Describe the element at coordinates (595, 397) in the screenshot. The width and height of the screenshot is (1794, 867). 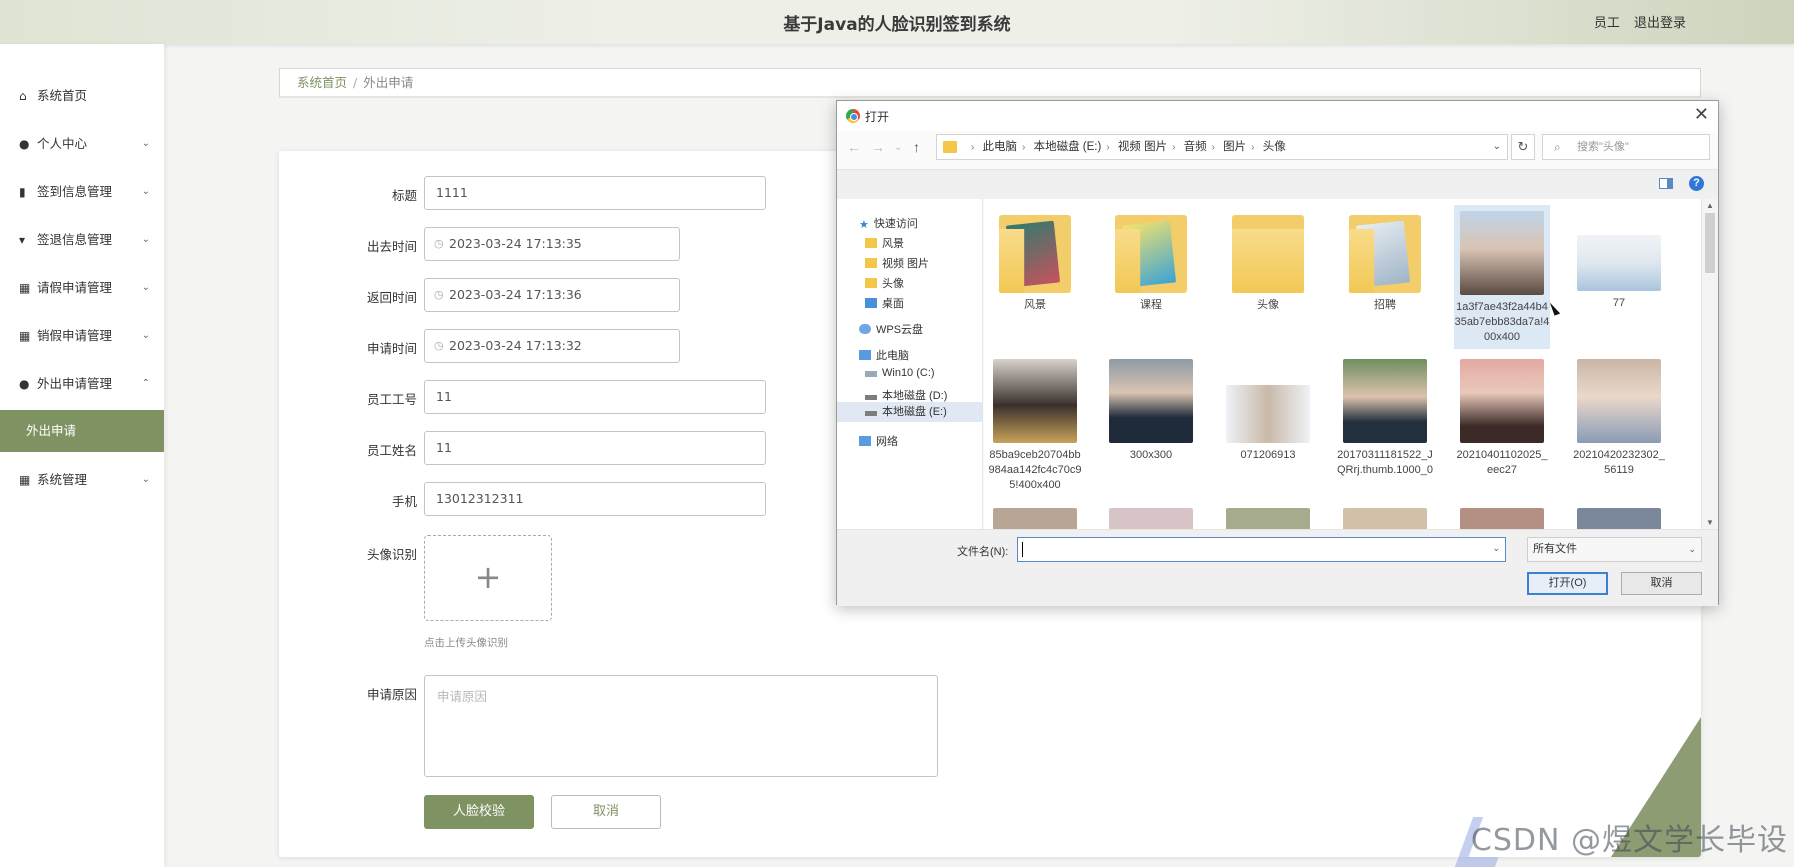
I see `emp-no-input: 11` at that location.